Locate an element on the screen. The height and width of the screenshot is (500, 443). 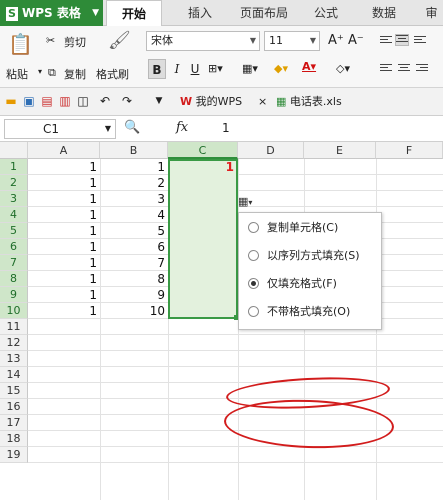
row-header-1: 1 is located at coordinates (14, 167).